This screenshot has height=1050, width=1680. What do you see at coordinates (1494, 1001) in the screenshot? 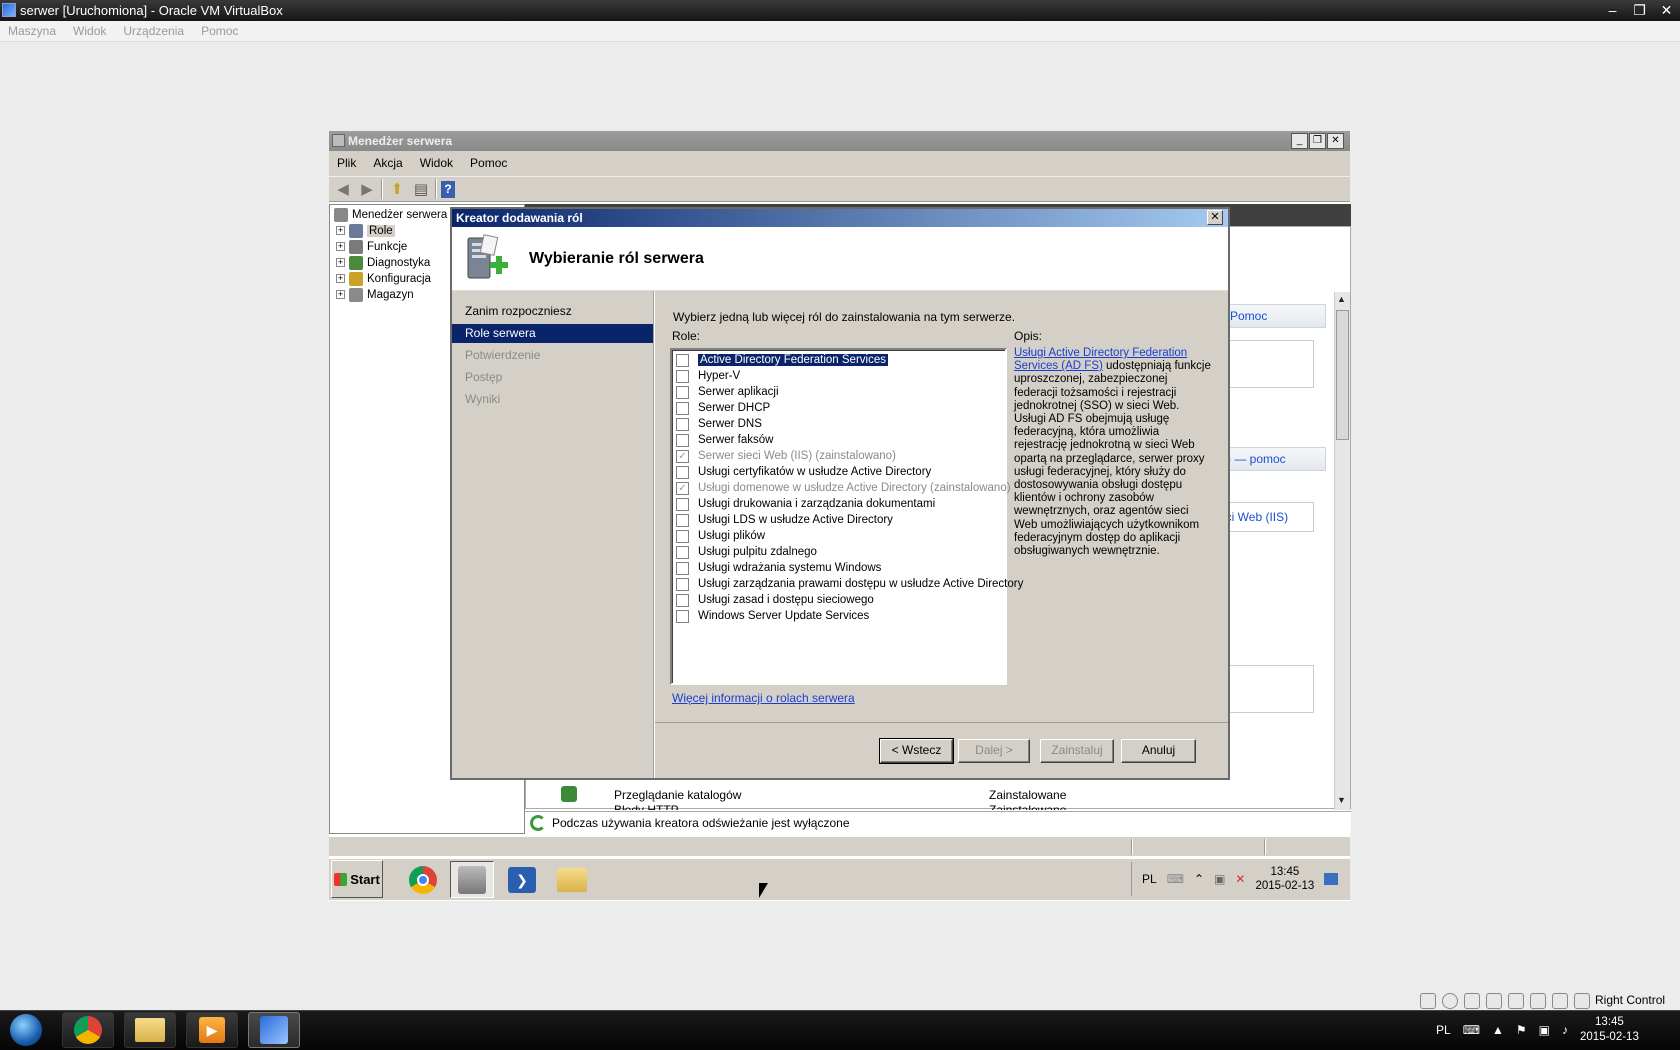
I see `shared-folders-icon` at bounding box center [1494, 1001].